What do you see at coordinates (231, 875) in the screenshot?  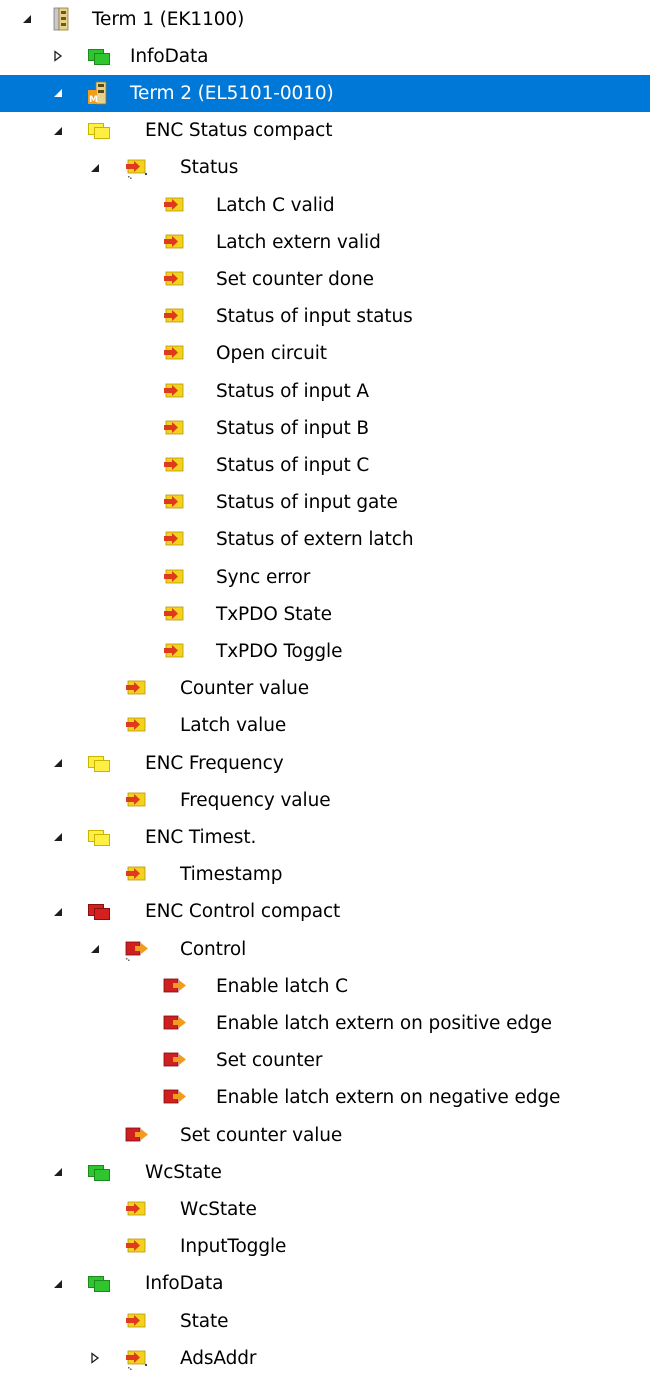 I see `tree-item-label: Timestamp` at bounding box center [231, 875].